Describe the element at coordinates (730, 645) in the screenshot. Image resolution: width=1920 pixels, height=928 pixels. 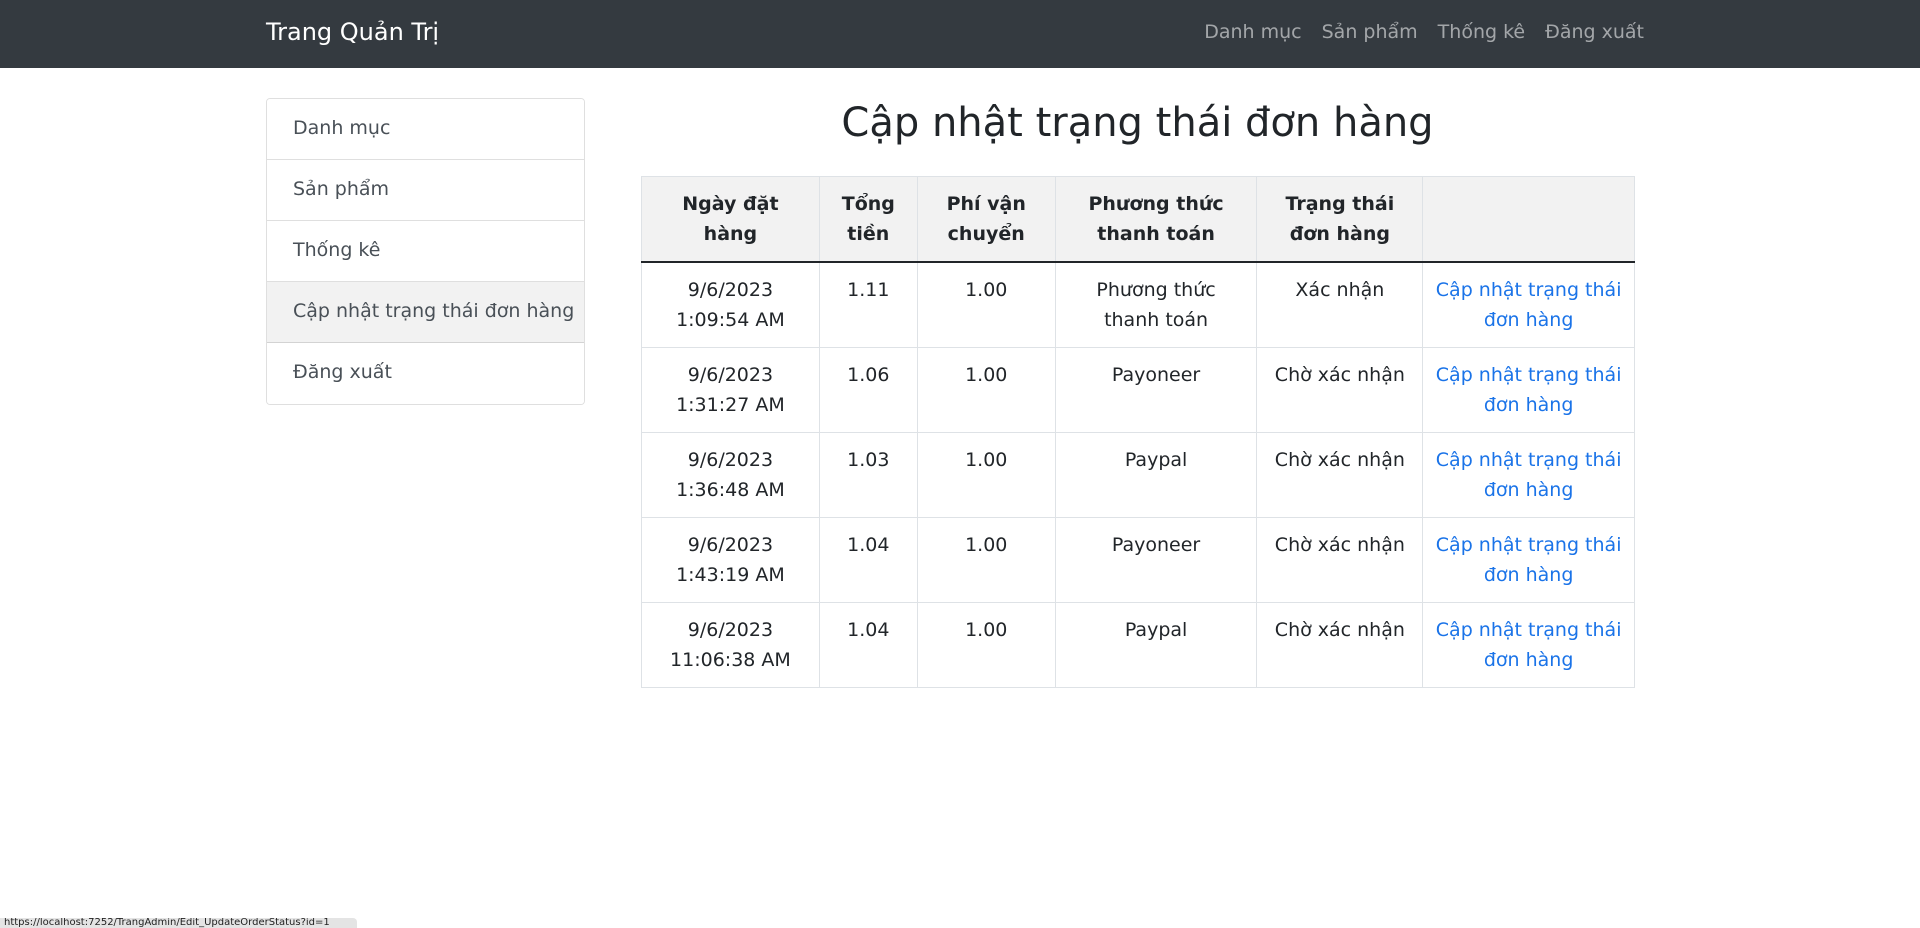
I see `cell-order-date: 9/6/2023 11:06:38 AM` at that location.